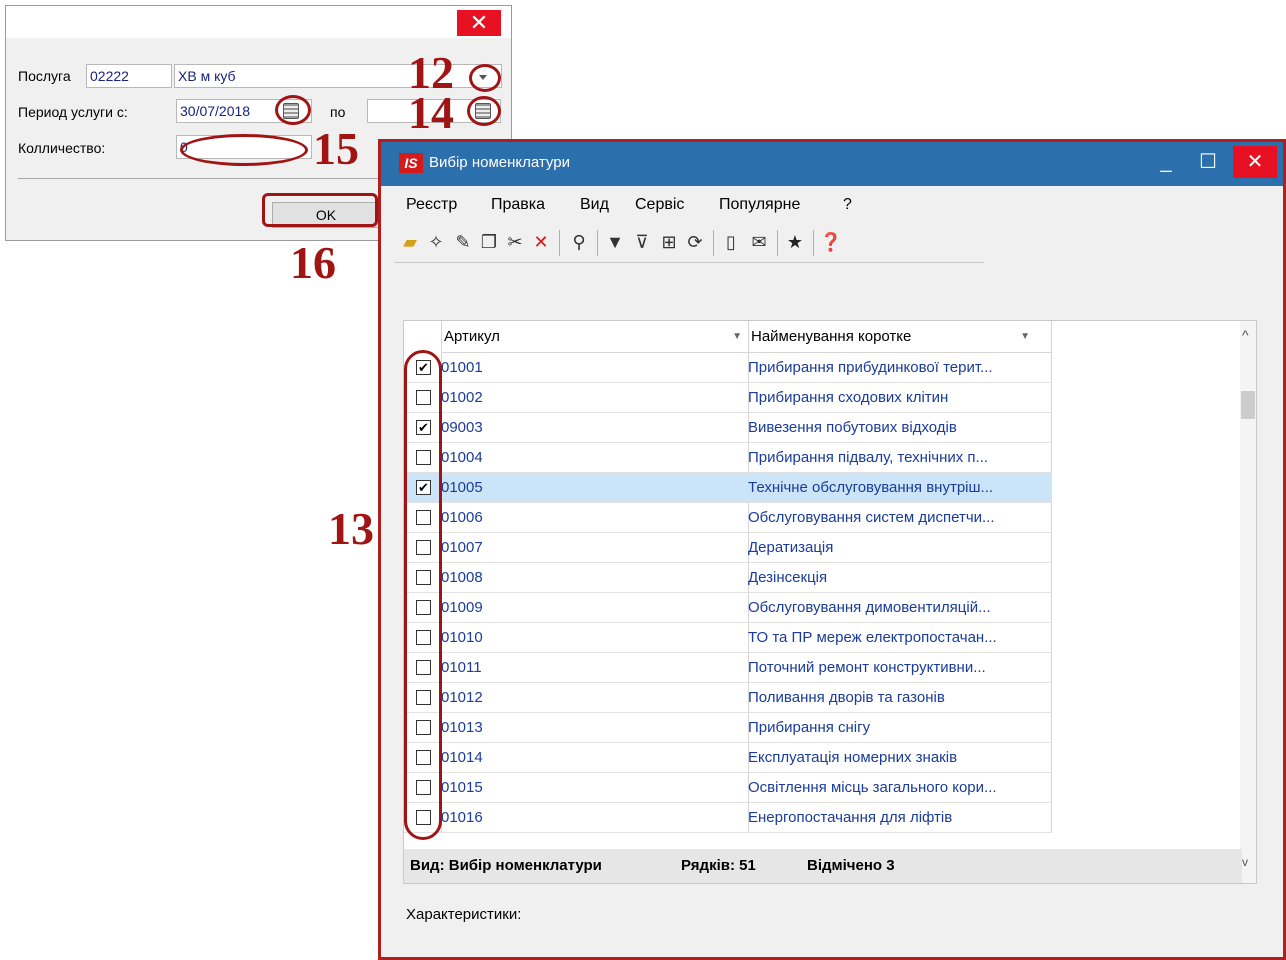  I want to click on name-cell: Експлуатація номерних знаків, so click(853, 757).